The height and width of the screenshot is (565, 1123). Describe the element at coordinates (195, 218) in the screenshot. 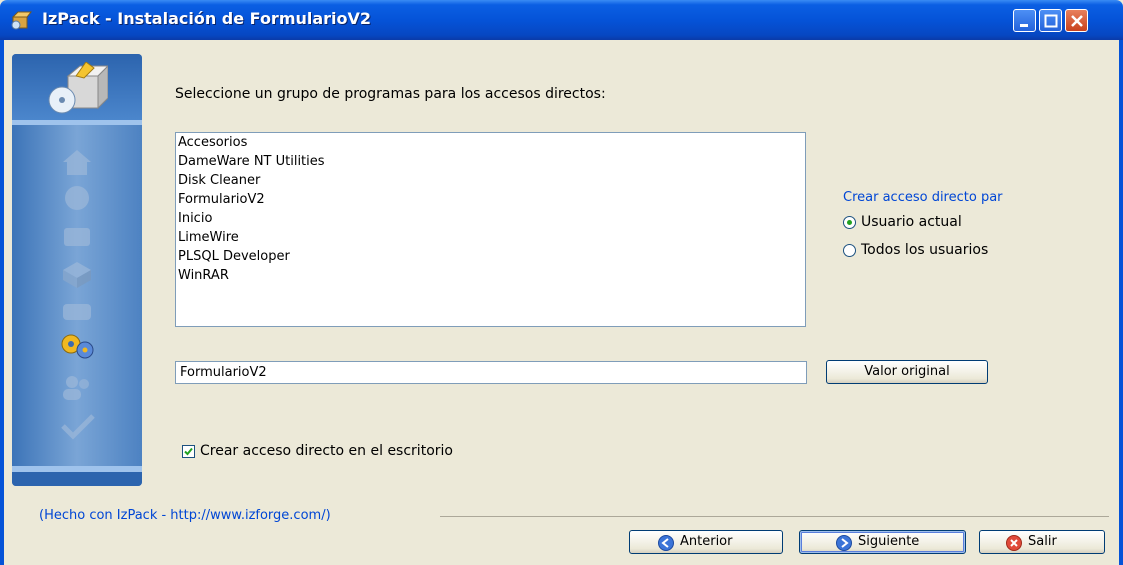

I see `list-item: Inicio` at that location.